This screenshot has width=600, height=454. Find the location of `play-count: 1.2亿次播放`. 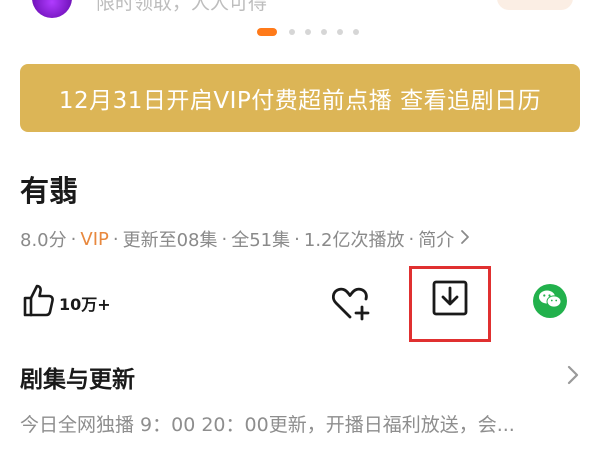

play-count: 1.2亿次播放 is located at coordinates (354, 240).